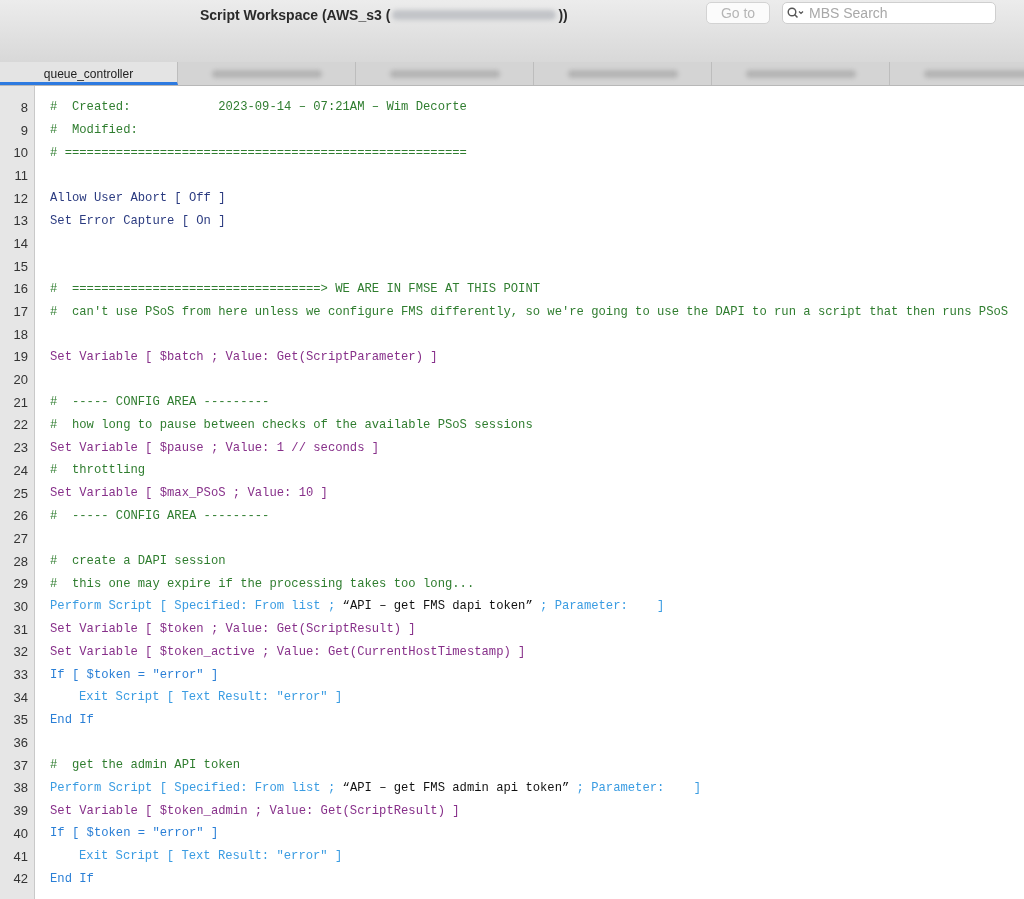 The image size is (1024, 899). What do you see at coordinates (20, 175) in the screenshot?
I see `line-number: 11` at bounding box center [20, 175].